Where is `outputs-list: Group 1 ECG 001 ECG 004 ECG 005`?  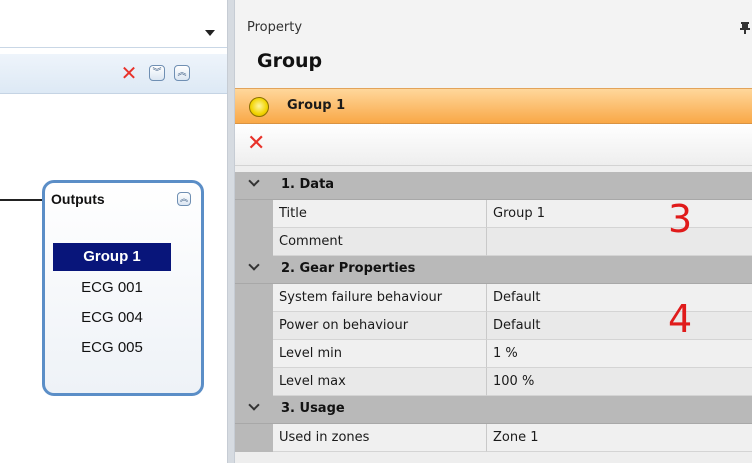
outputs-list: Group 1 ECG 001 ECG 004 ECG 005 is located at coordinates (112, 303).